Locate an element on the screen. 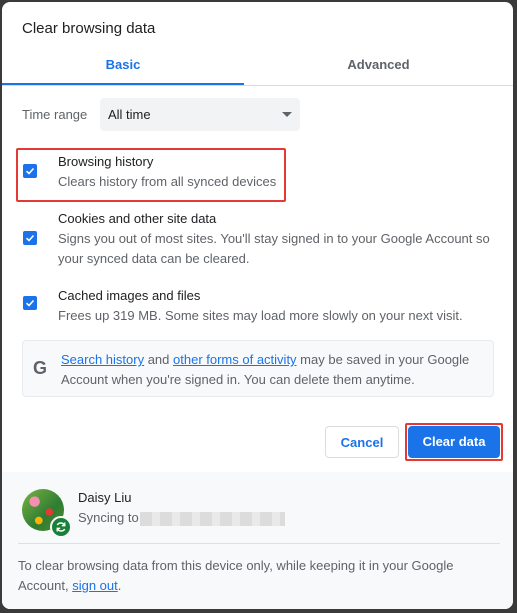  time-range-value: All time is located at coordinates (129, 114).